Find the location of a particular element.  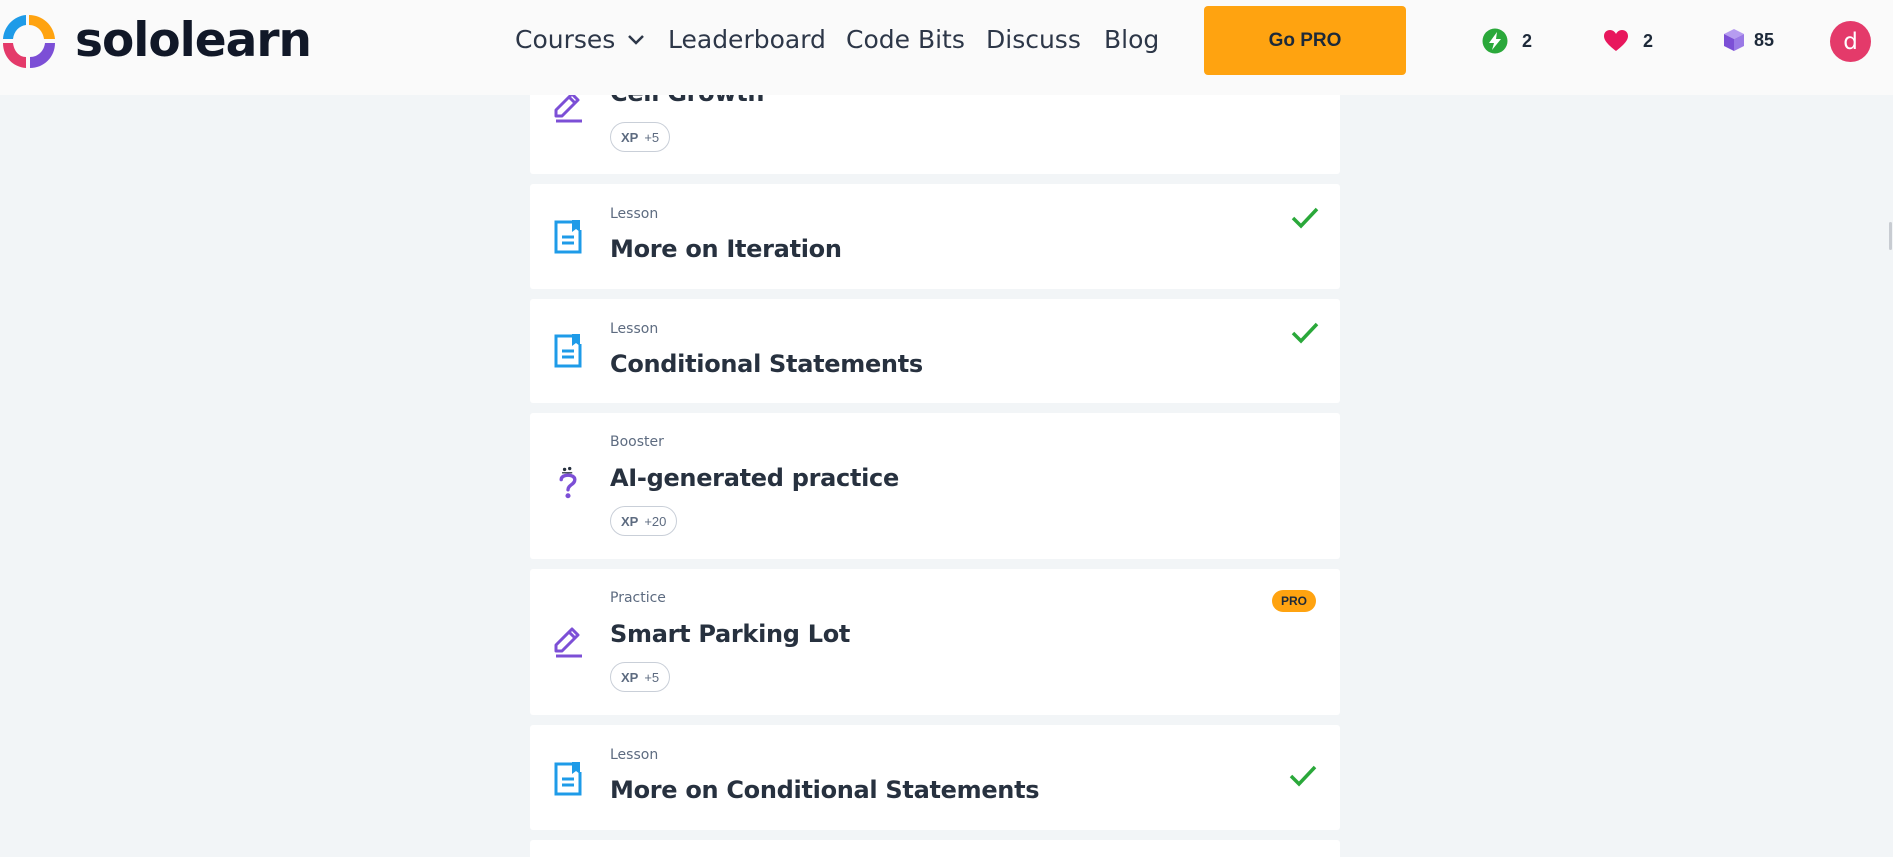

nav-courses: Courses is located at coordinates (580, 40).